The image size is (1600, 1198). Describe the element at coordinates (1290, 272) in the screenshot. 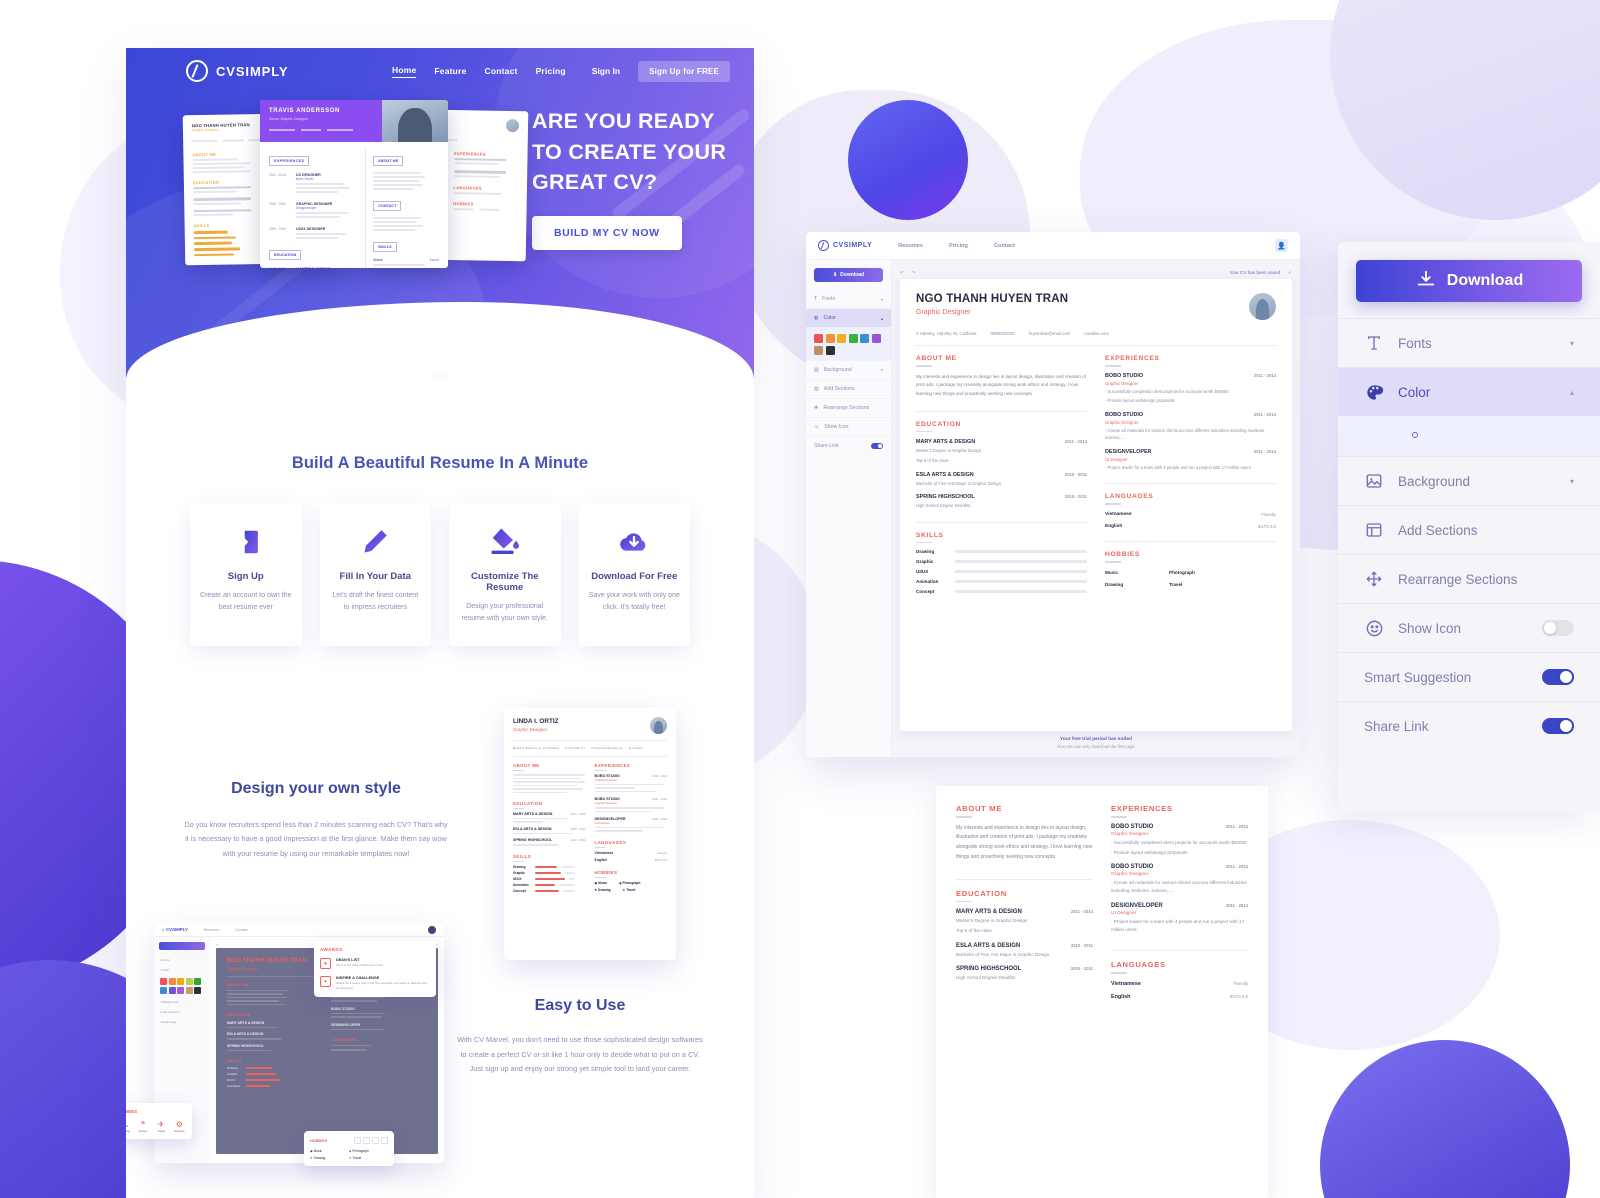

I see `check-icon: ✓` at that location.